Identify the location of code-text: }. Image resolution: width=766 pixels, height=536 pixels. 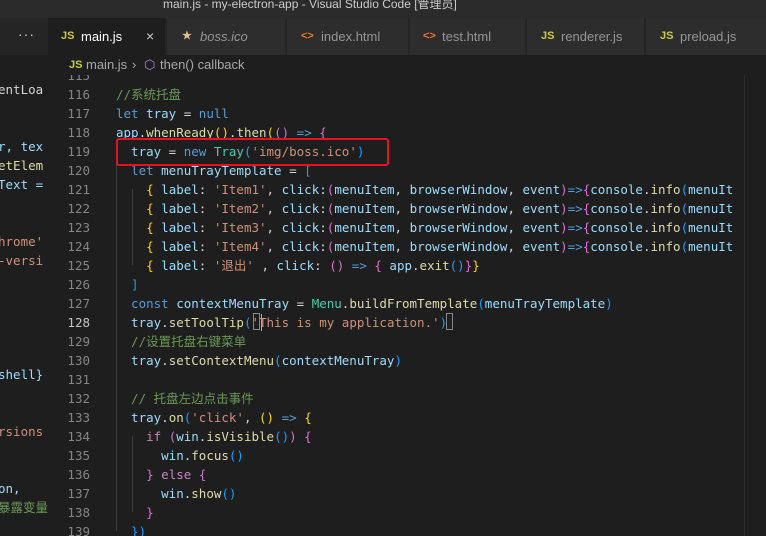
(135, 512).